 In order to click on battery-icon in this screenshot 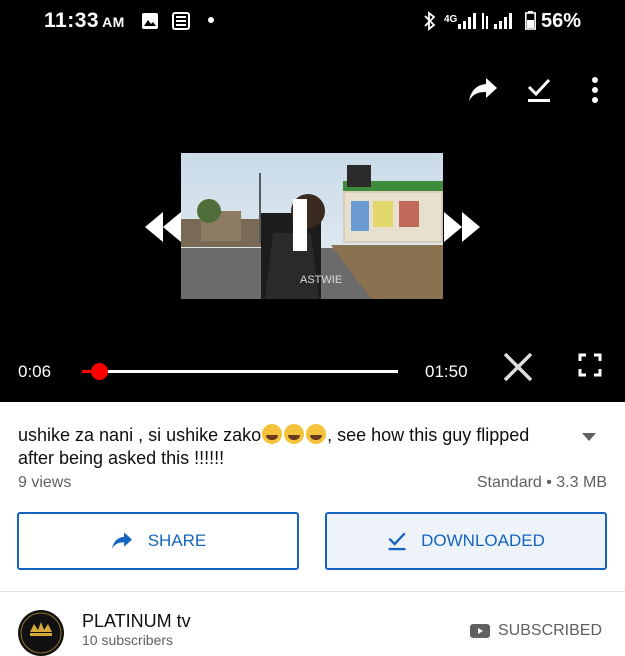, I will do `click(530, 20)`.